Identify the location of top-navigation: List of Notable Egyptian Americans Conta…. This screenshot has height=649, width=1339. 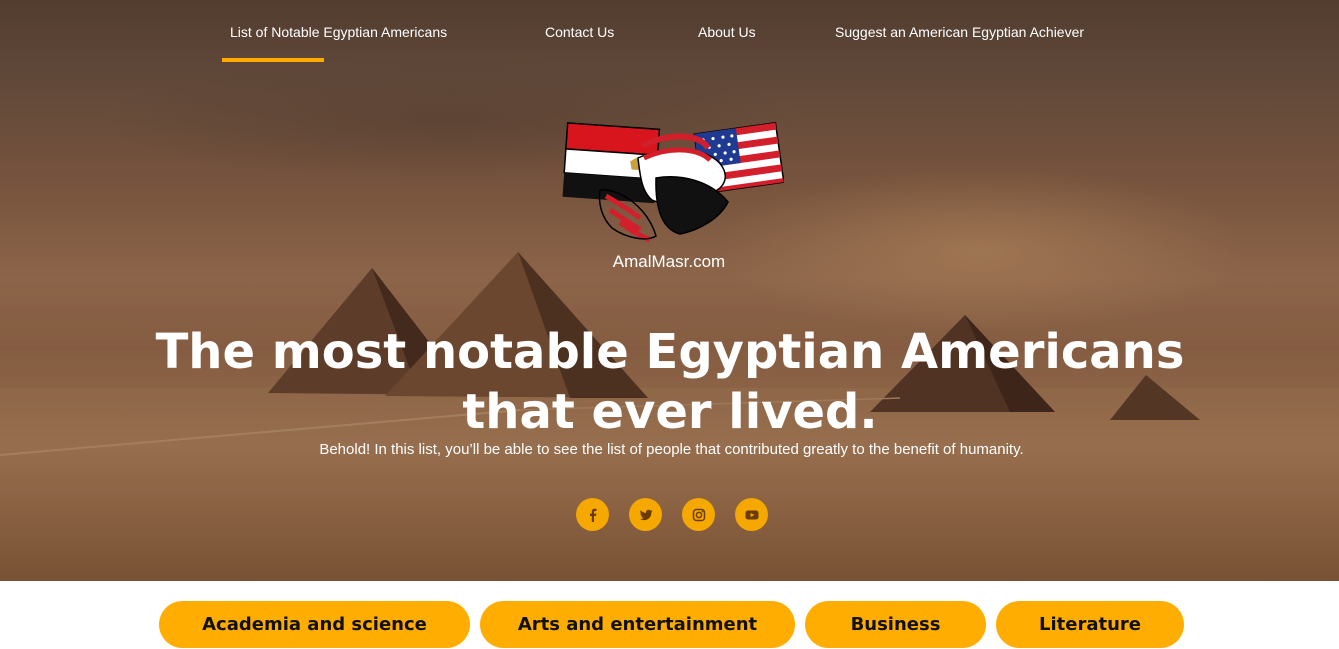
(669, 35).